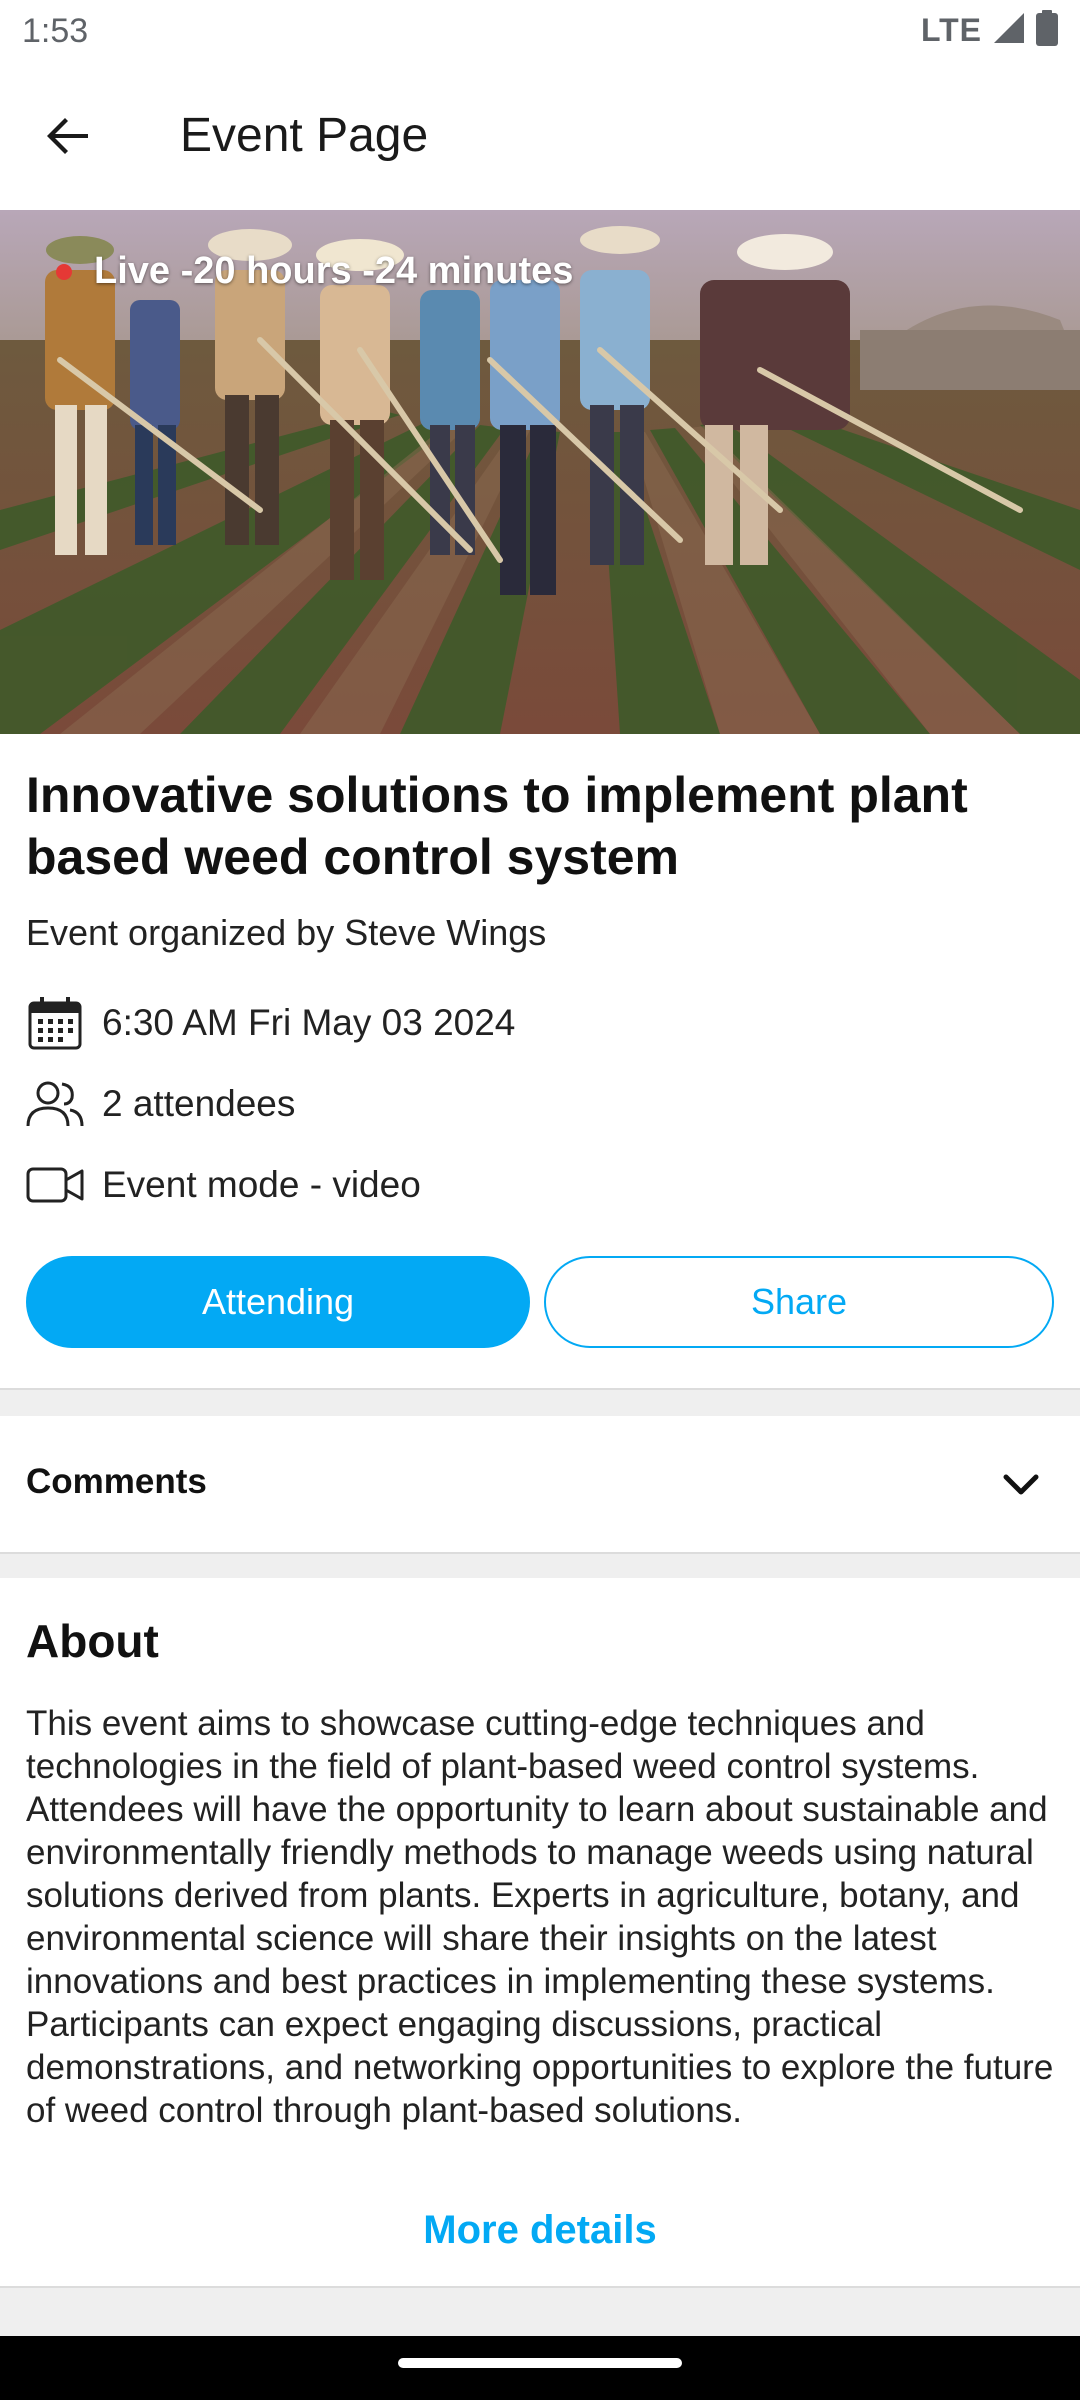 This screenshot has height=2400, width=1080. I want to click on battery-icon, so click(1047, 30).